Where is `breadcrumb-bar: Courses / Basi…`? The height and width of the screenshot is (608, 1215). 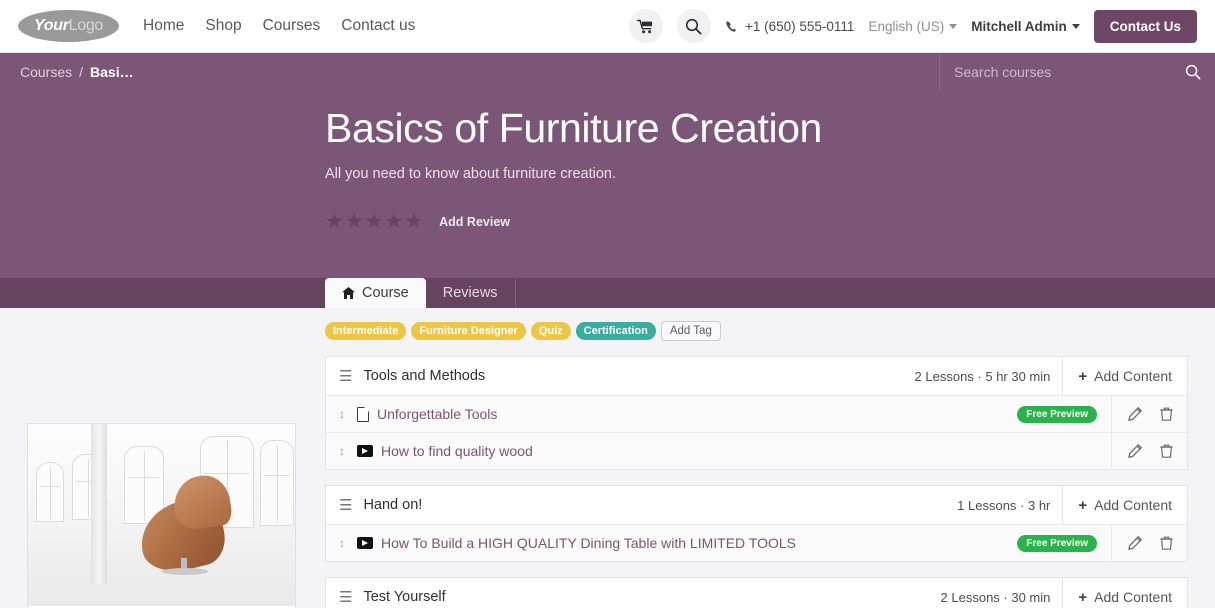
breadcrumb-bar: Courses / Basi… is located at coordinates (607, 72).